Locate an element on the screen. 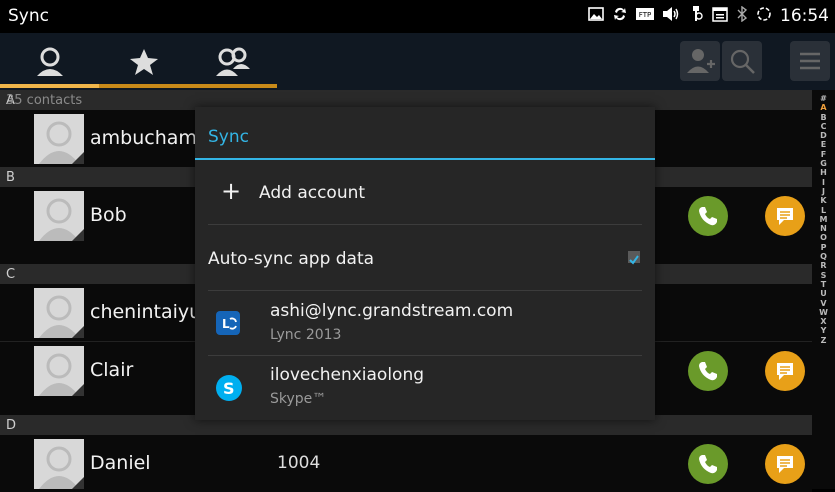 The width and height of the screenshot is (835, 492). tab-indicator-selected is located at coordinates (49, 86).